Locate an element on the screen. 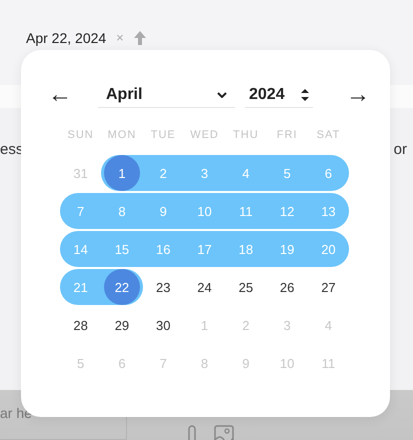 The width and height of the screenshot is (413, 440). day-button: 9 is located at coordinates (163, 211).